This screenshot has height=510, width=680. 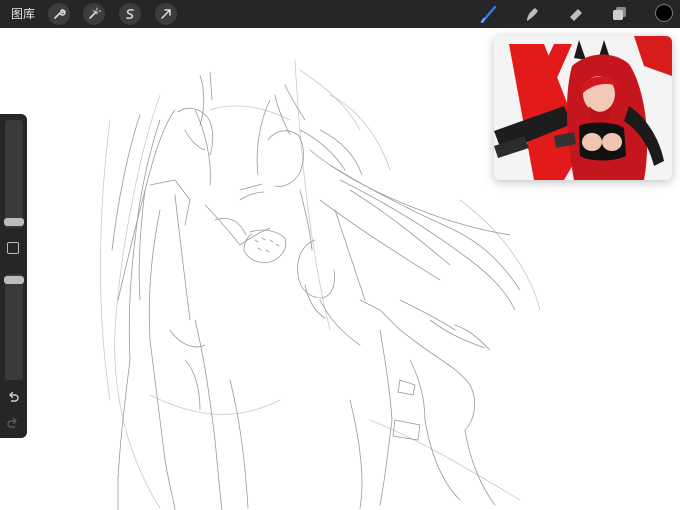 I want to click on smudge-icon, so click(x=532, y=14).